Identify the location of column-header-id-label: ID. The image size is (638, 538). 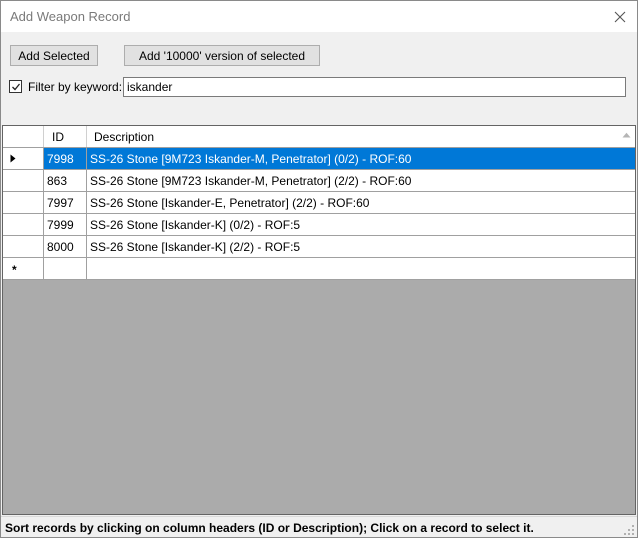
(58, 137).